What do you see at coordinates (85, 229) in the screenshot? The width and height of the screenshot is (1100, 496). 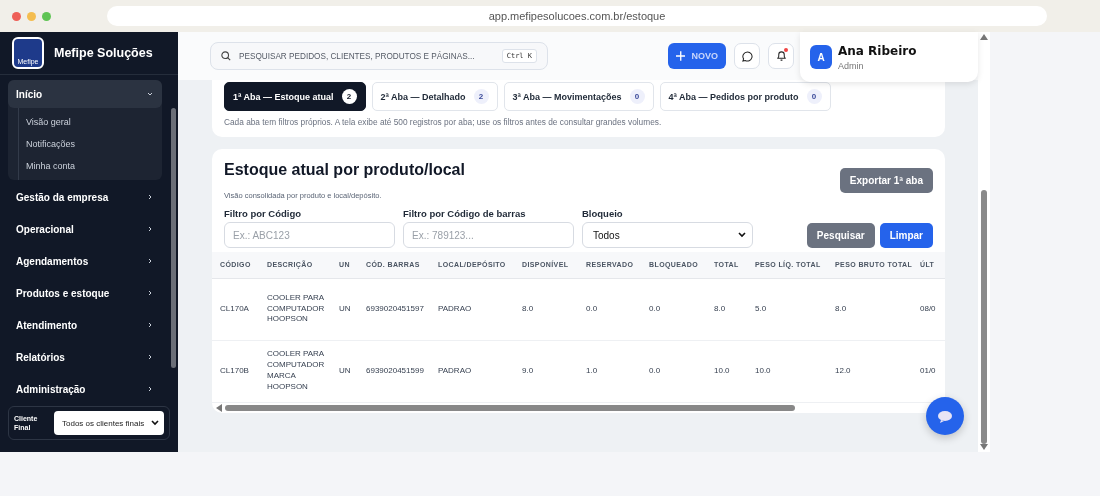 I see `nav-item: Operacional` at bounding box center [85, 229].